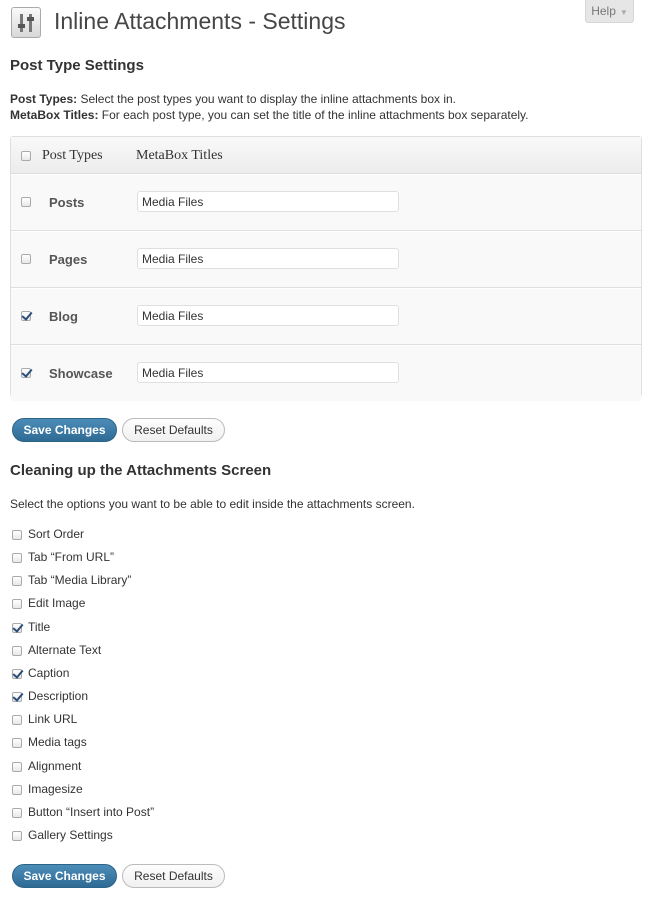 The image size is (652, 917). What do you see at coordinates (71, 557) in the screenshot?
I see `option-label: Tab “From URL”` at bounding box center [71, 557].